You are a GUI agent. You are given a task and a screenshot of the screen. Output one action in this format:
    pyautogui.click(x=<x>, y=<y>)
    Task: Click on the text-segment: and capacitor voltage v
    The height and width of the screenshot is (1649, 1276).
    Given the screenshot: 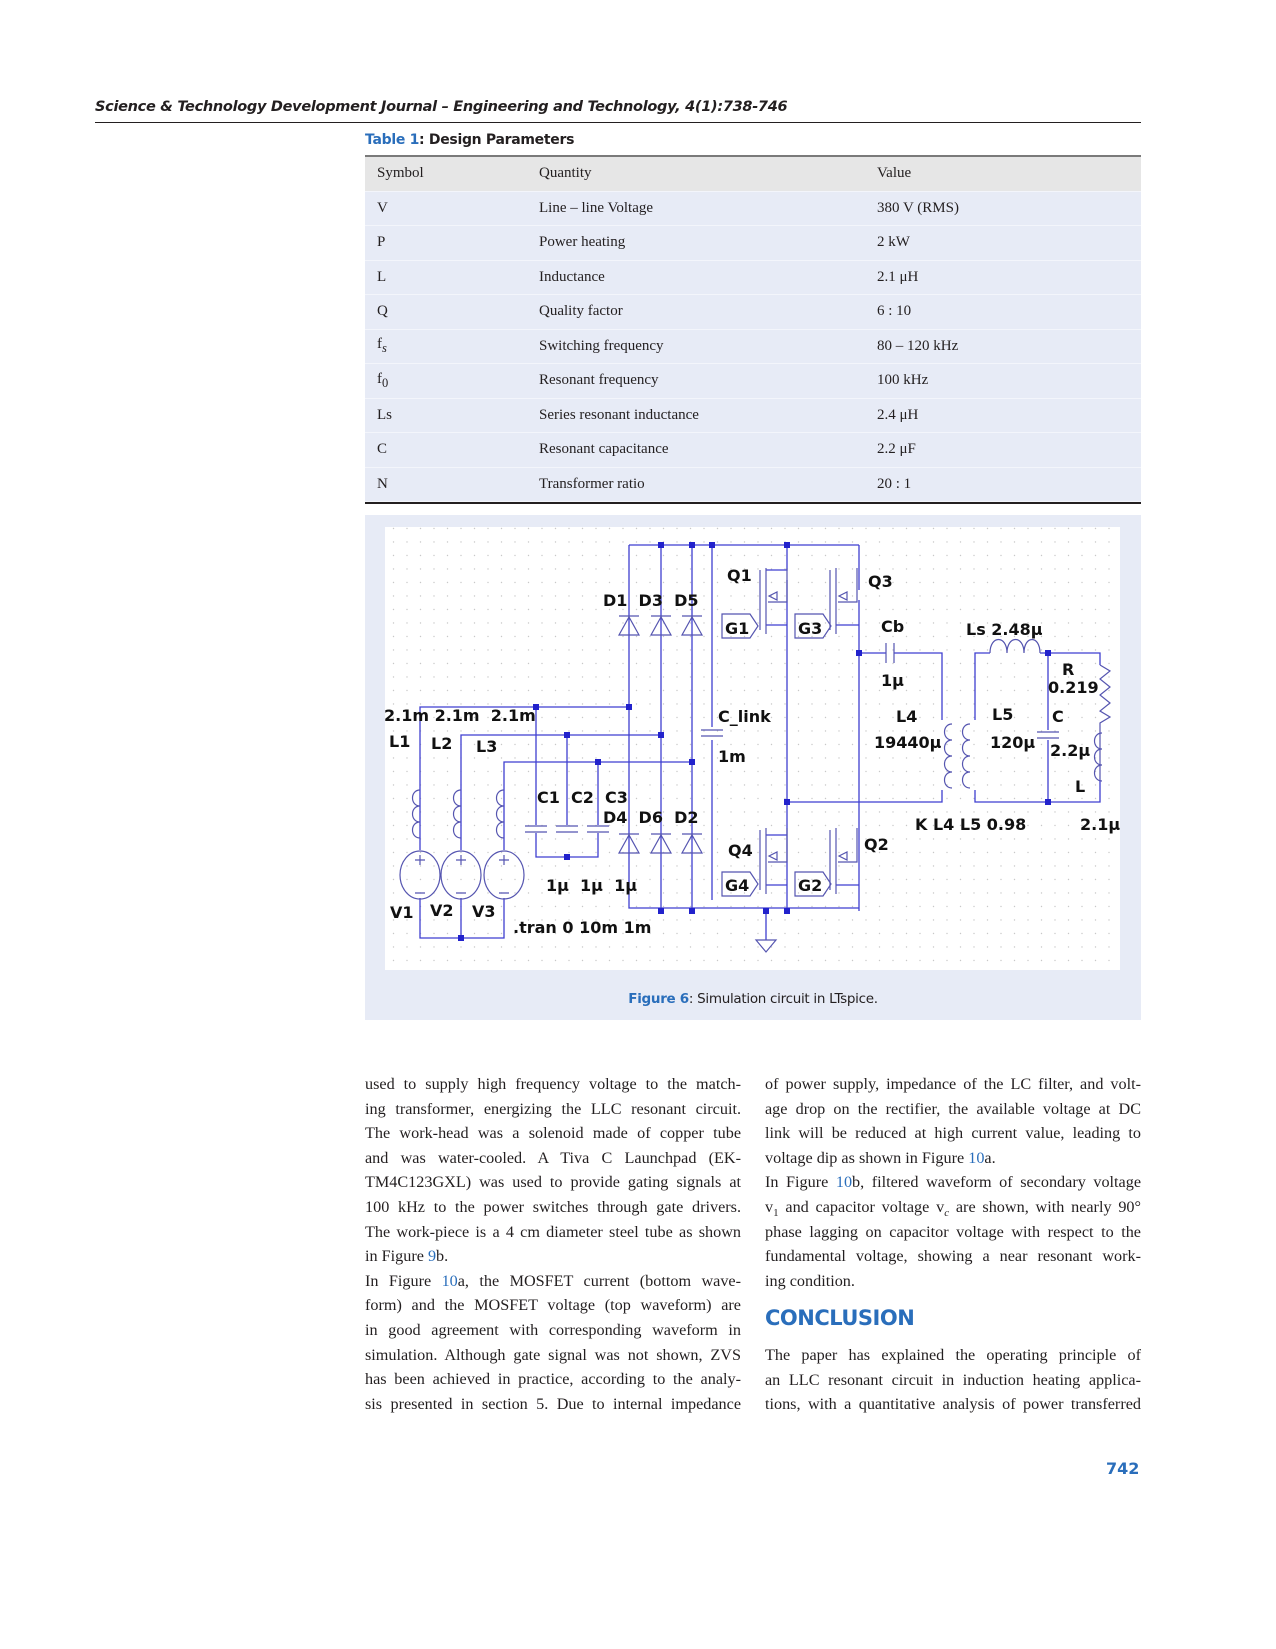 What is the action you would take?
    pyautogui.click(x=861, y=1206)
    